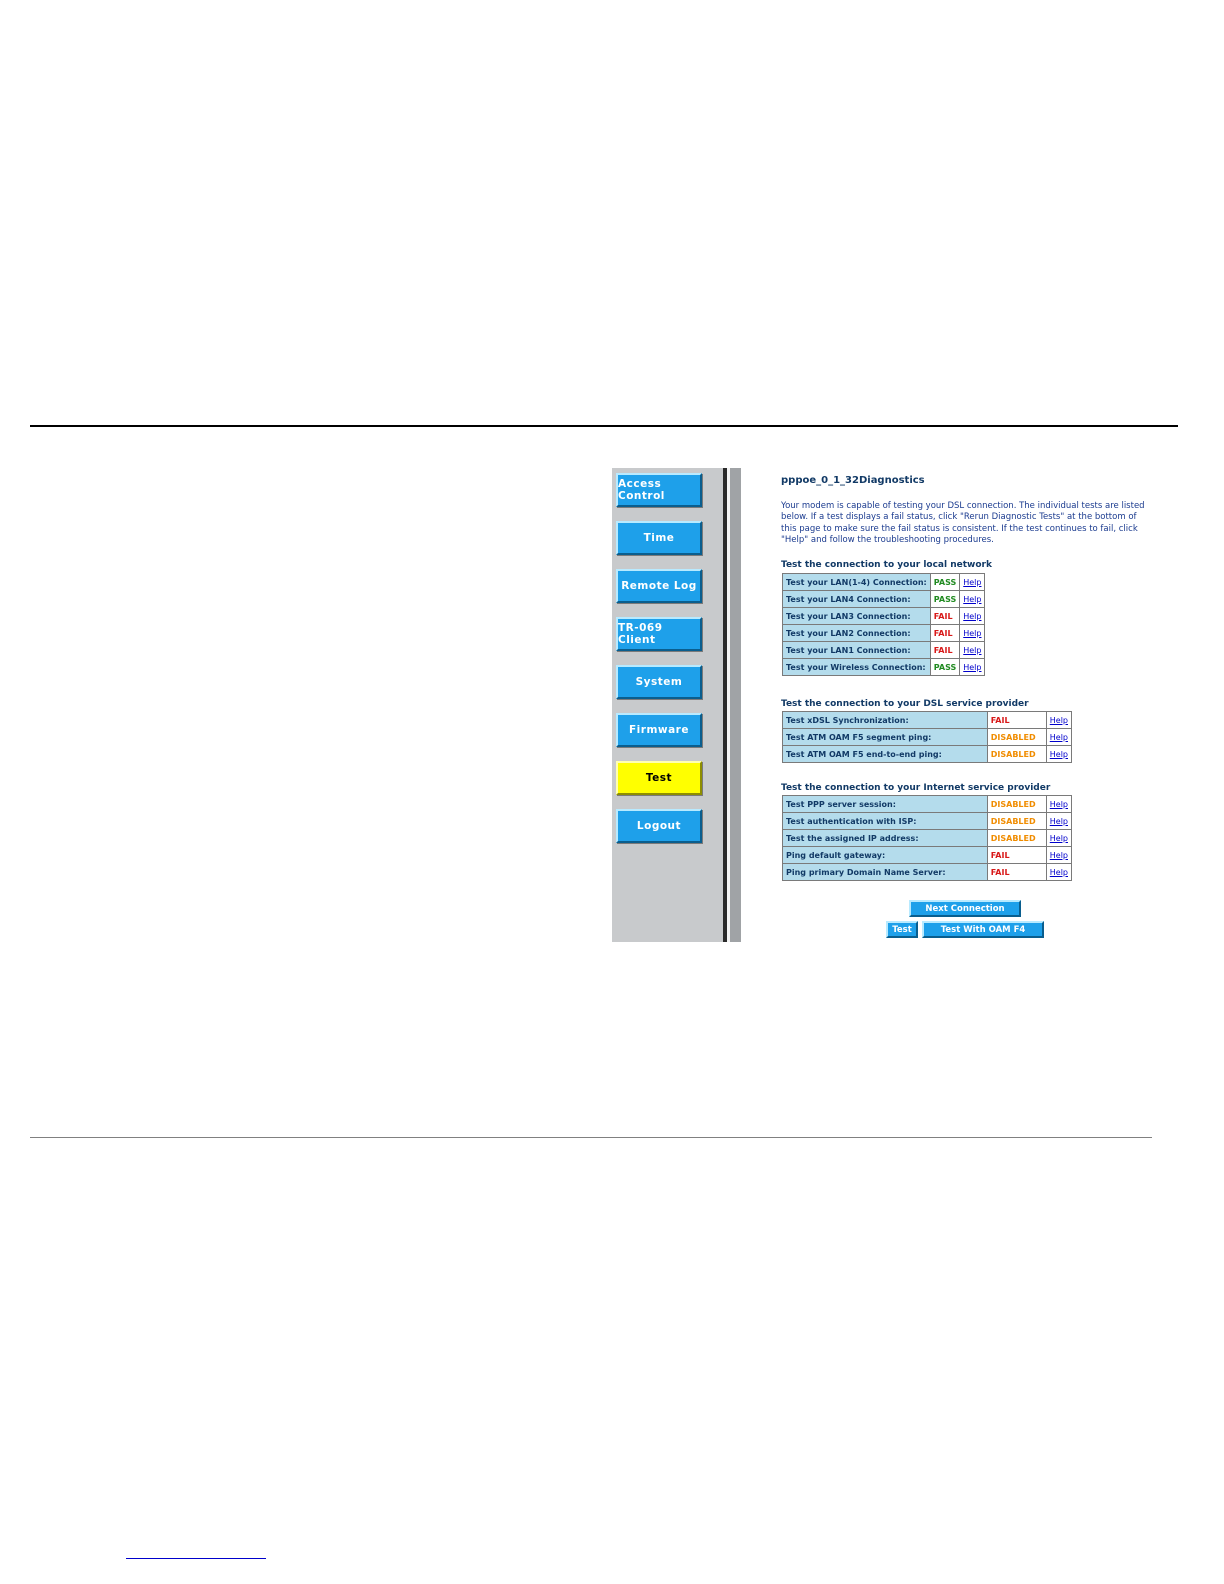 The height and width of the screenshot is (1584, 1224). What do you see at coordinates (856, 582) in the screenshot?
I see `test-label: Test your LAN(1-4) Connection:` at bounding box center [856, 582].